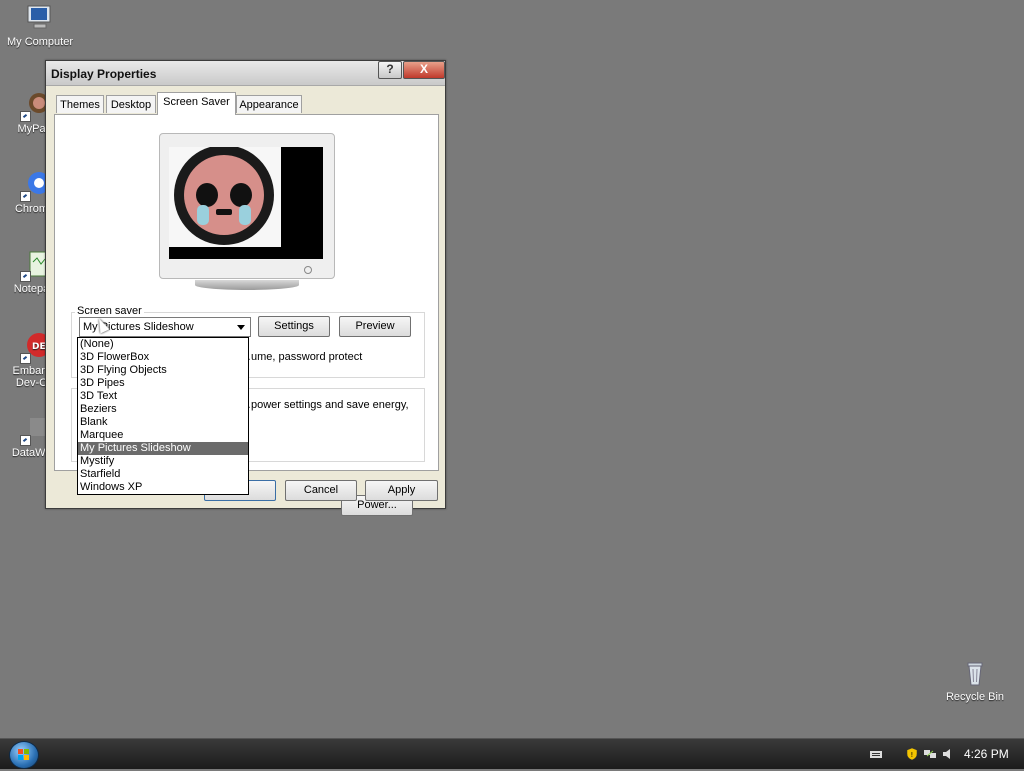 This screenshot has width=1024, height=771. Describe the element at coordinates (104, 74) in the screenshot. I see `window-title: Display Properties` at that location.